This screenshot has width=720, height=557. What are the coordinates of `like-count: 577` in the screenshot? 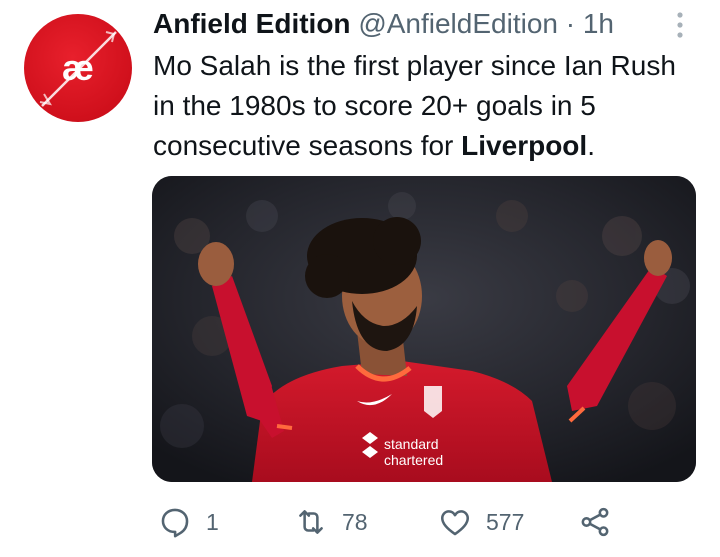 It's located at (505, 521).